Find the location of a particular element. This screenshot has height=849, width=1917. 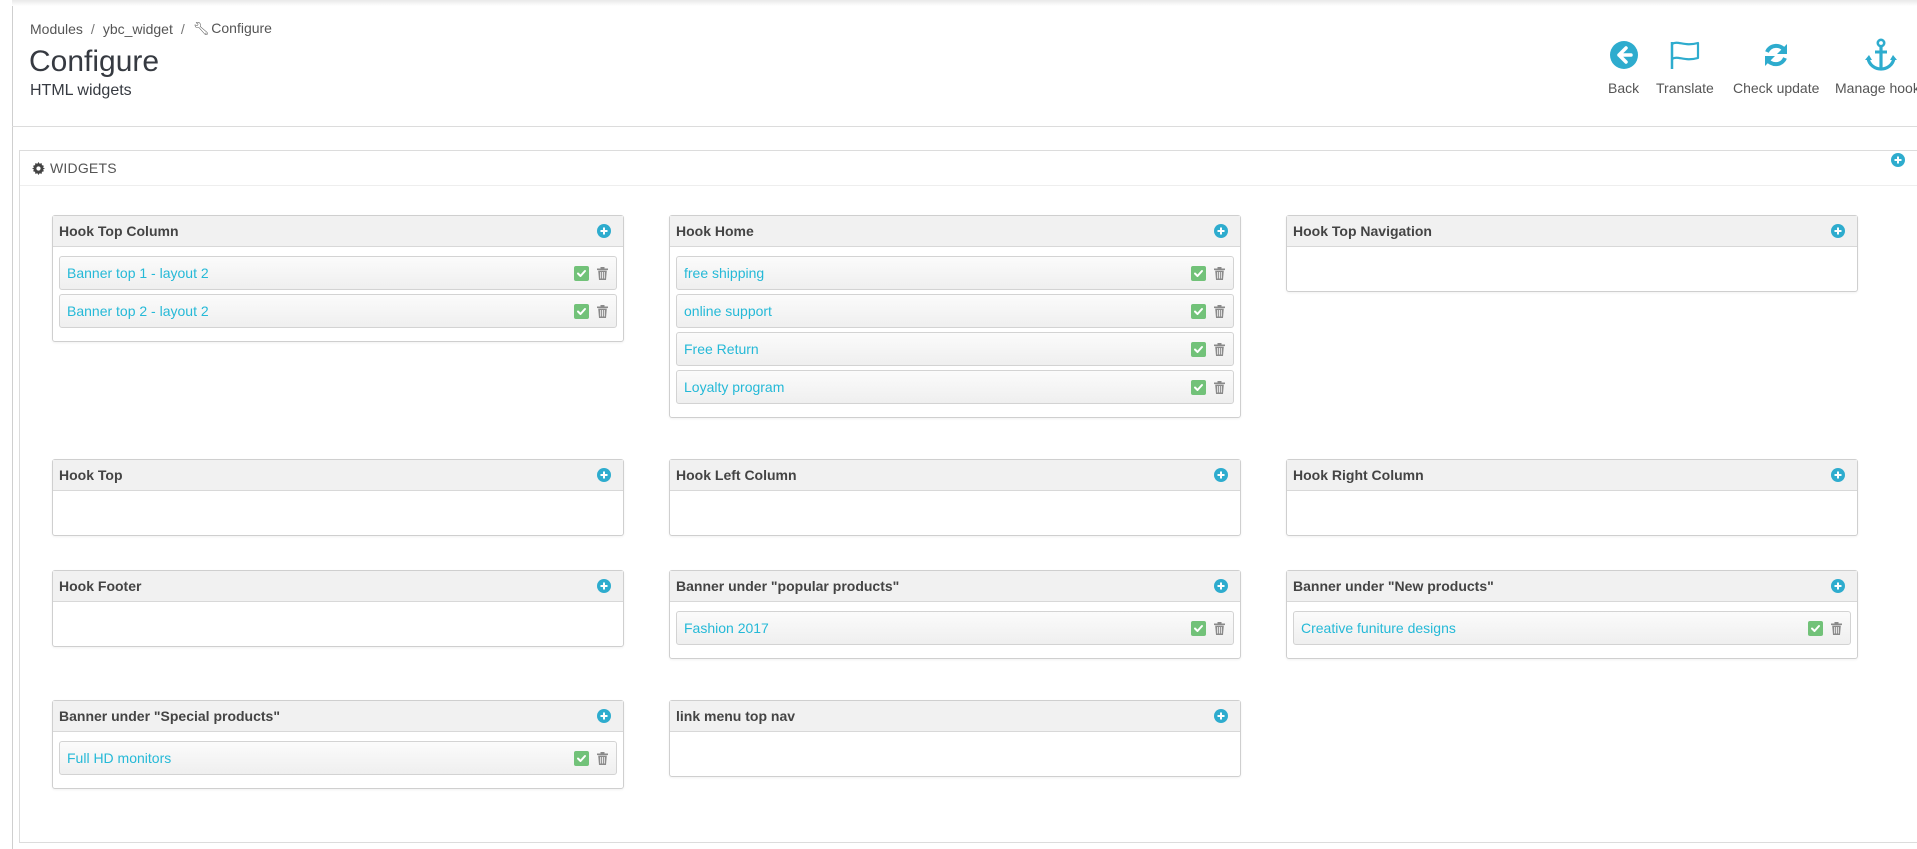

hook-header: Hook Top Navigation is located at coordinates (1572, 231).